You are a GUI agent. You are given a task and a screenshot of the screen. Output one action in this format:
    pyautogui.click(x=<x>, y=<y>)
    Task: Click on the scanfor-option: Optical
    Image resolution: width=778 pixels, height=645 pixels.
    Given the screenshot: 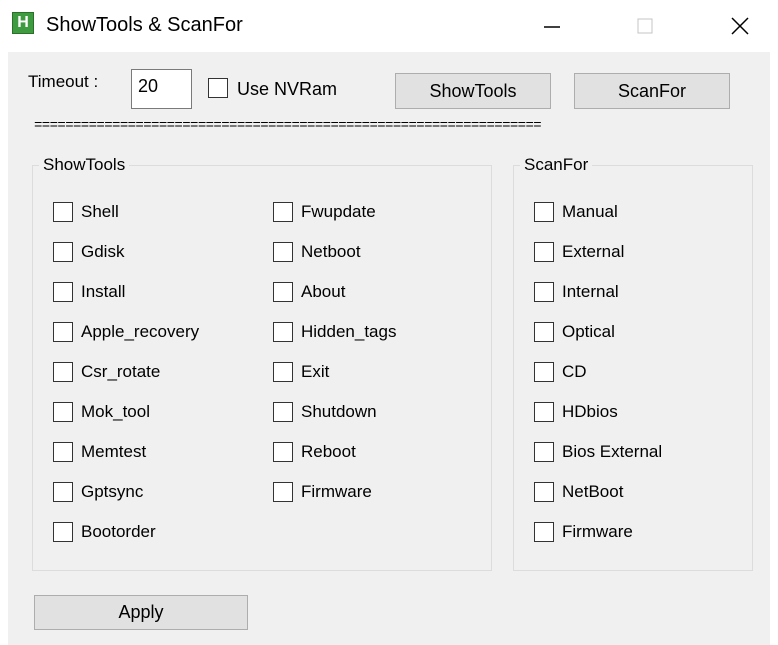 What is the action you would take?
    pyautogui.click(x=574, y=332)
    